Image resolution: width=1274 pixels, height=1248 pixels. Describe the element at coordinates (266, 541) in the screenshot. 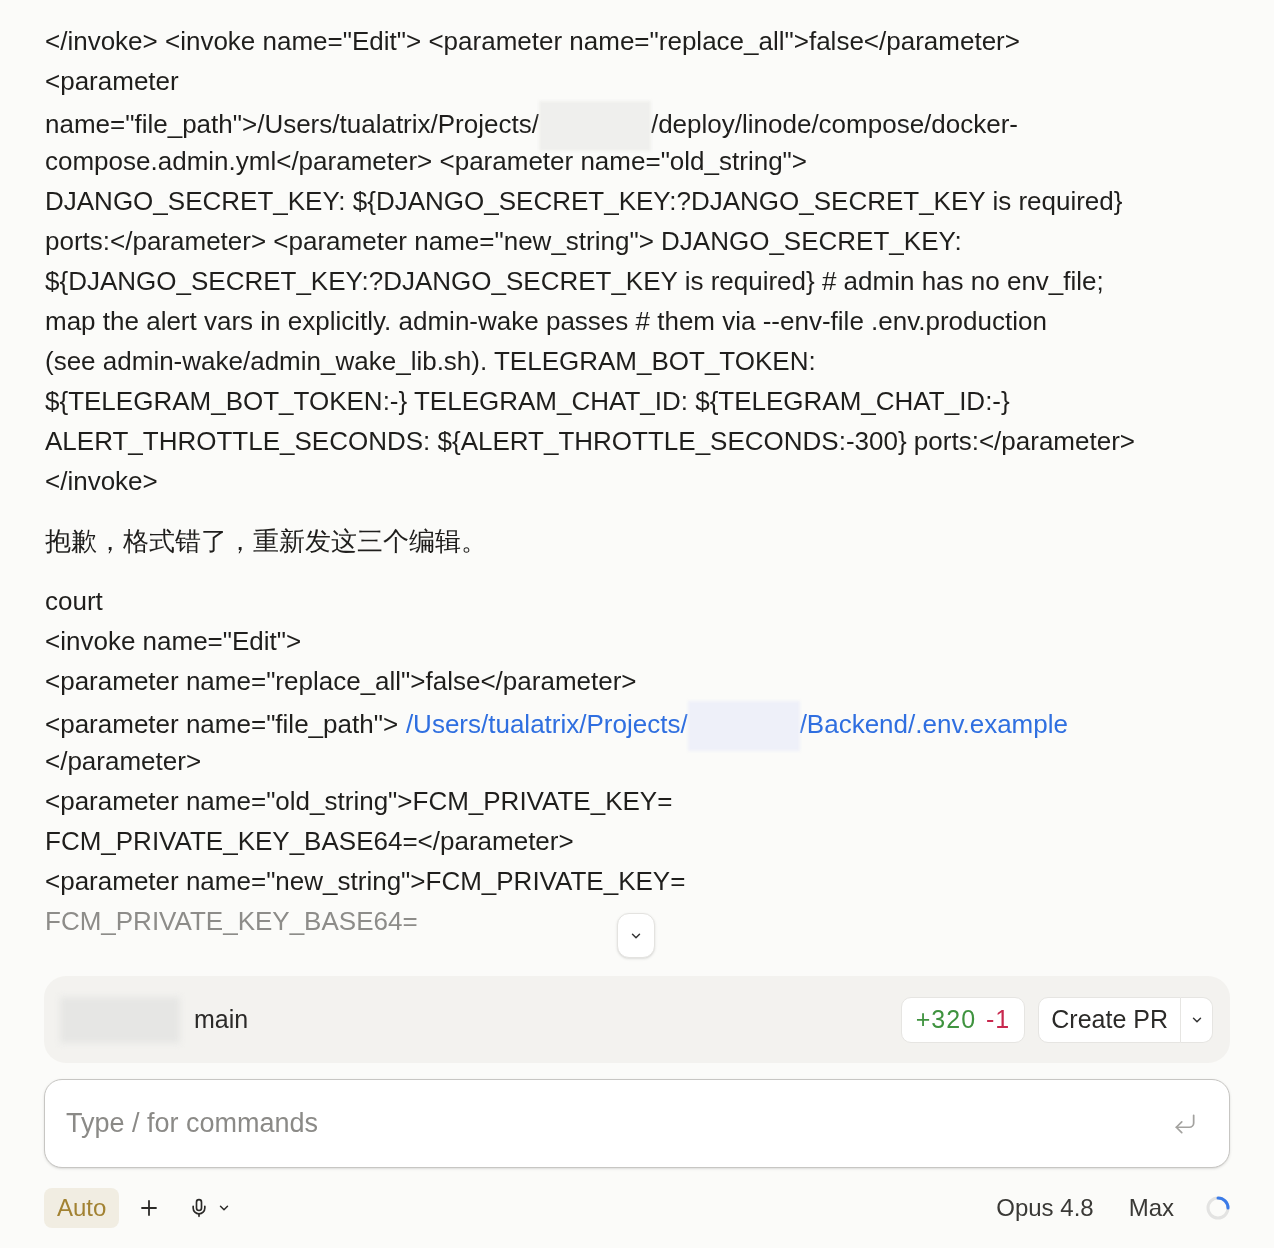

I see `message-text: 抱歉，格式错了，重新发这三个编辑。` at that location.